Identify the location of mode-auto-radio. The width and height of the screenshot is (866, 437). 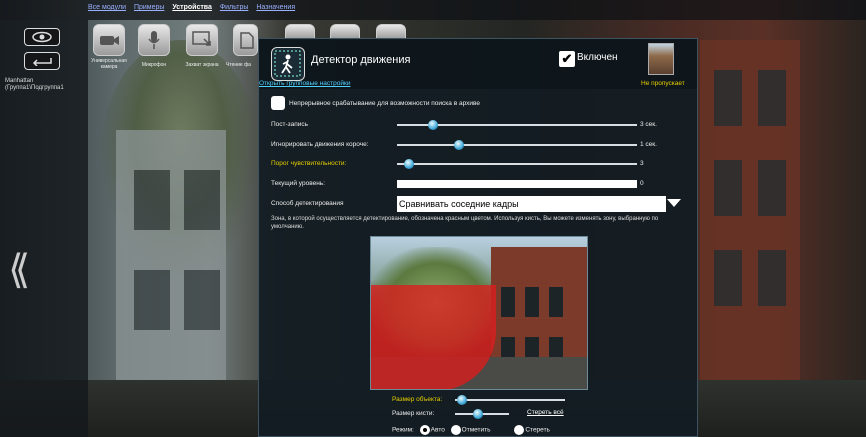
(424, 430).